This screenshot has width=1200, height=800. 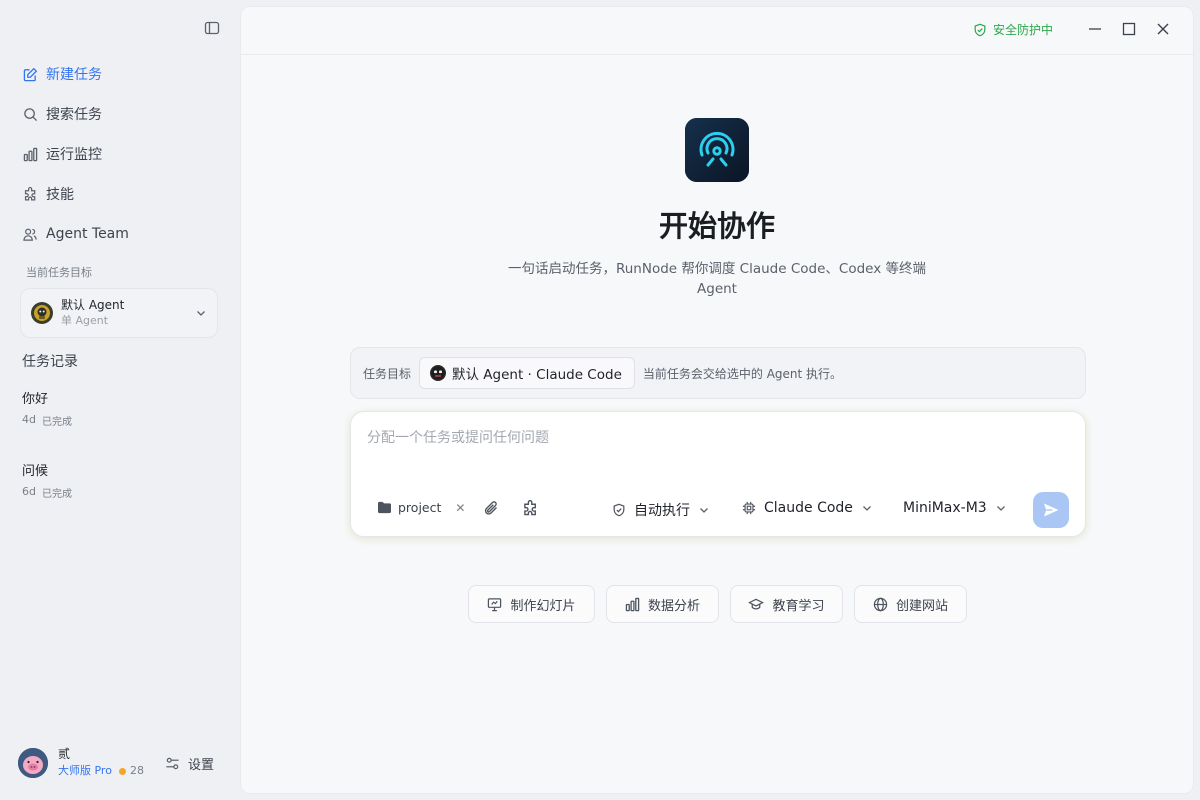 I want to click on security-status: 安全防护中, so click(x=1013, y=29).